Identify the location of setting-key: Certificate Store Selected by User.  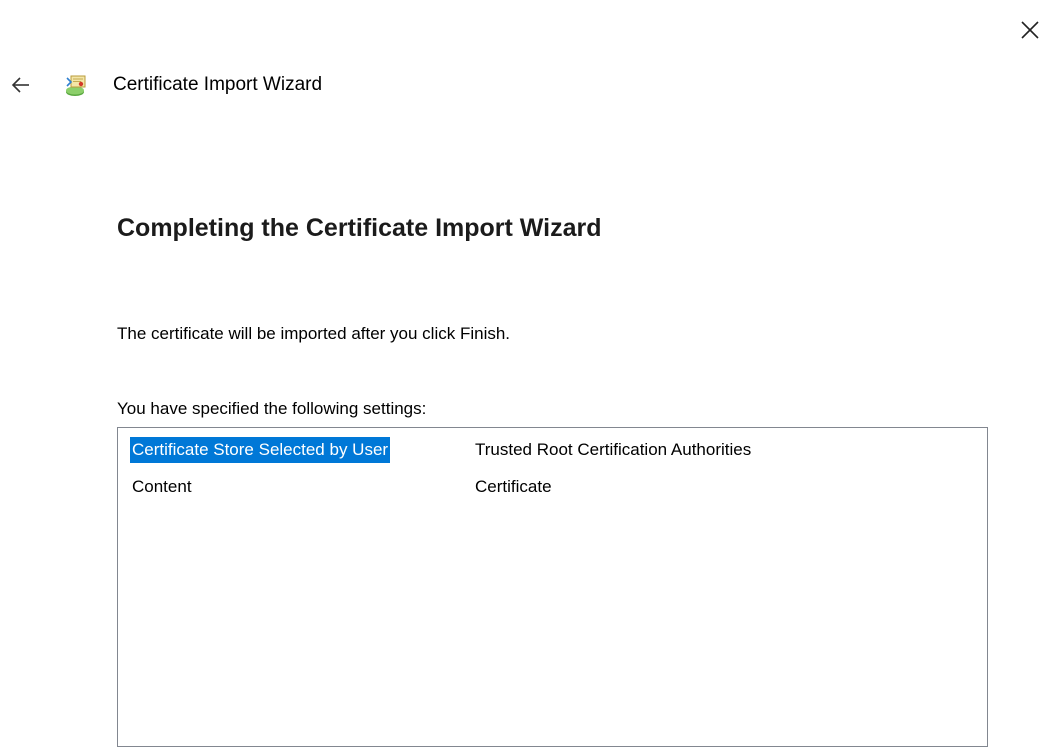
(260, 450).